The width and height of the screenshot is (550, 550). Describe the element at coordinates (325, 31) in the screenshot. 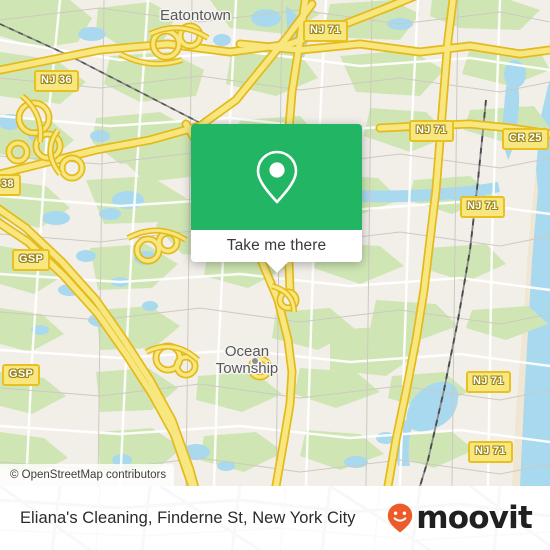

I see `shield-nj-71-north: NJ 71` at that location.